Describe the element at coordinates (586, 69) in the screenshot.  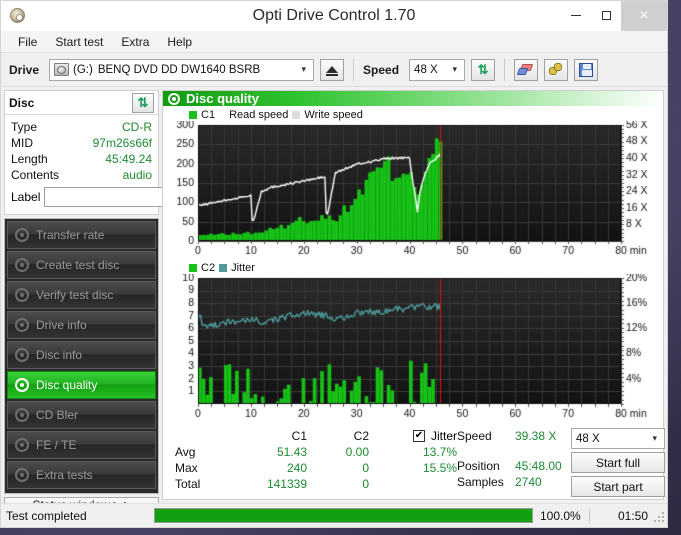
I see `save-button` at that location.